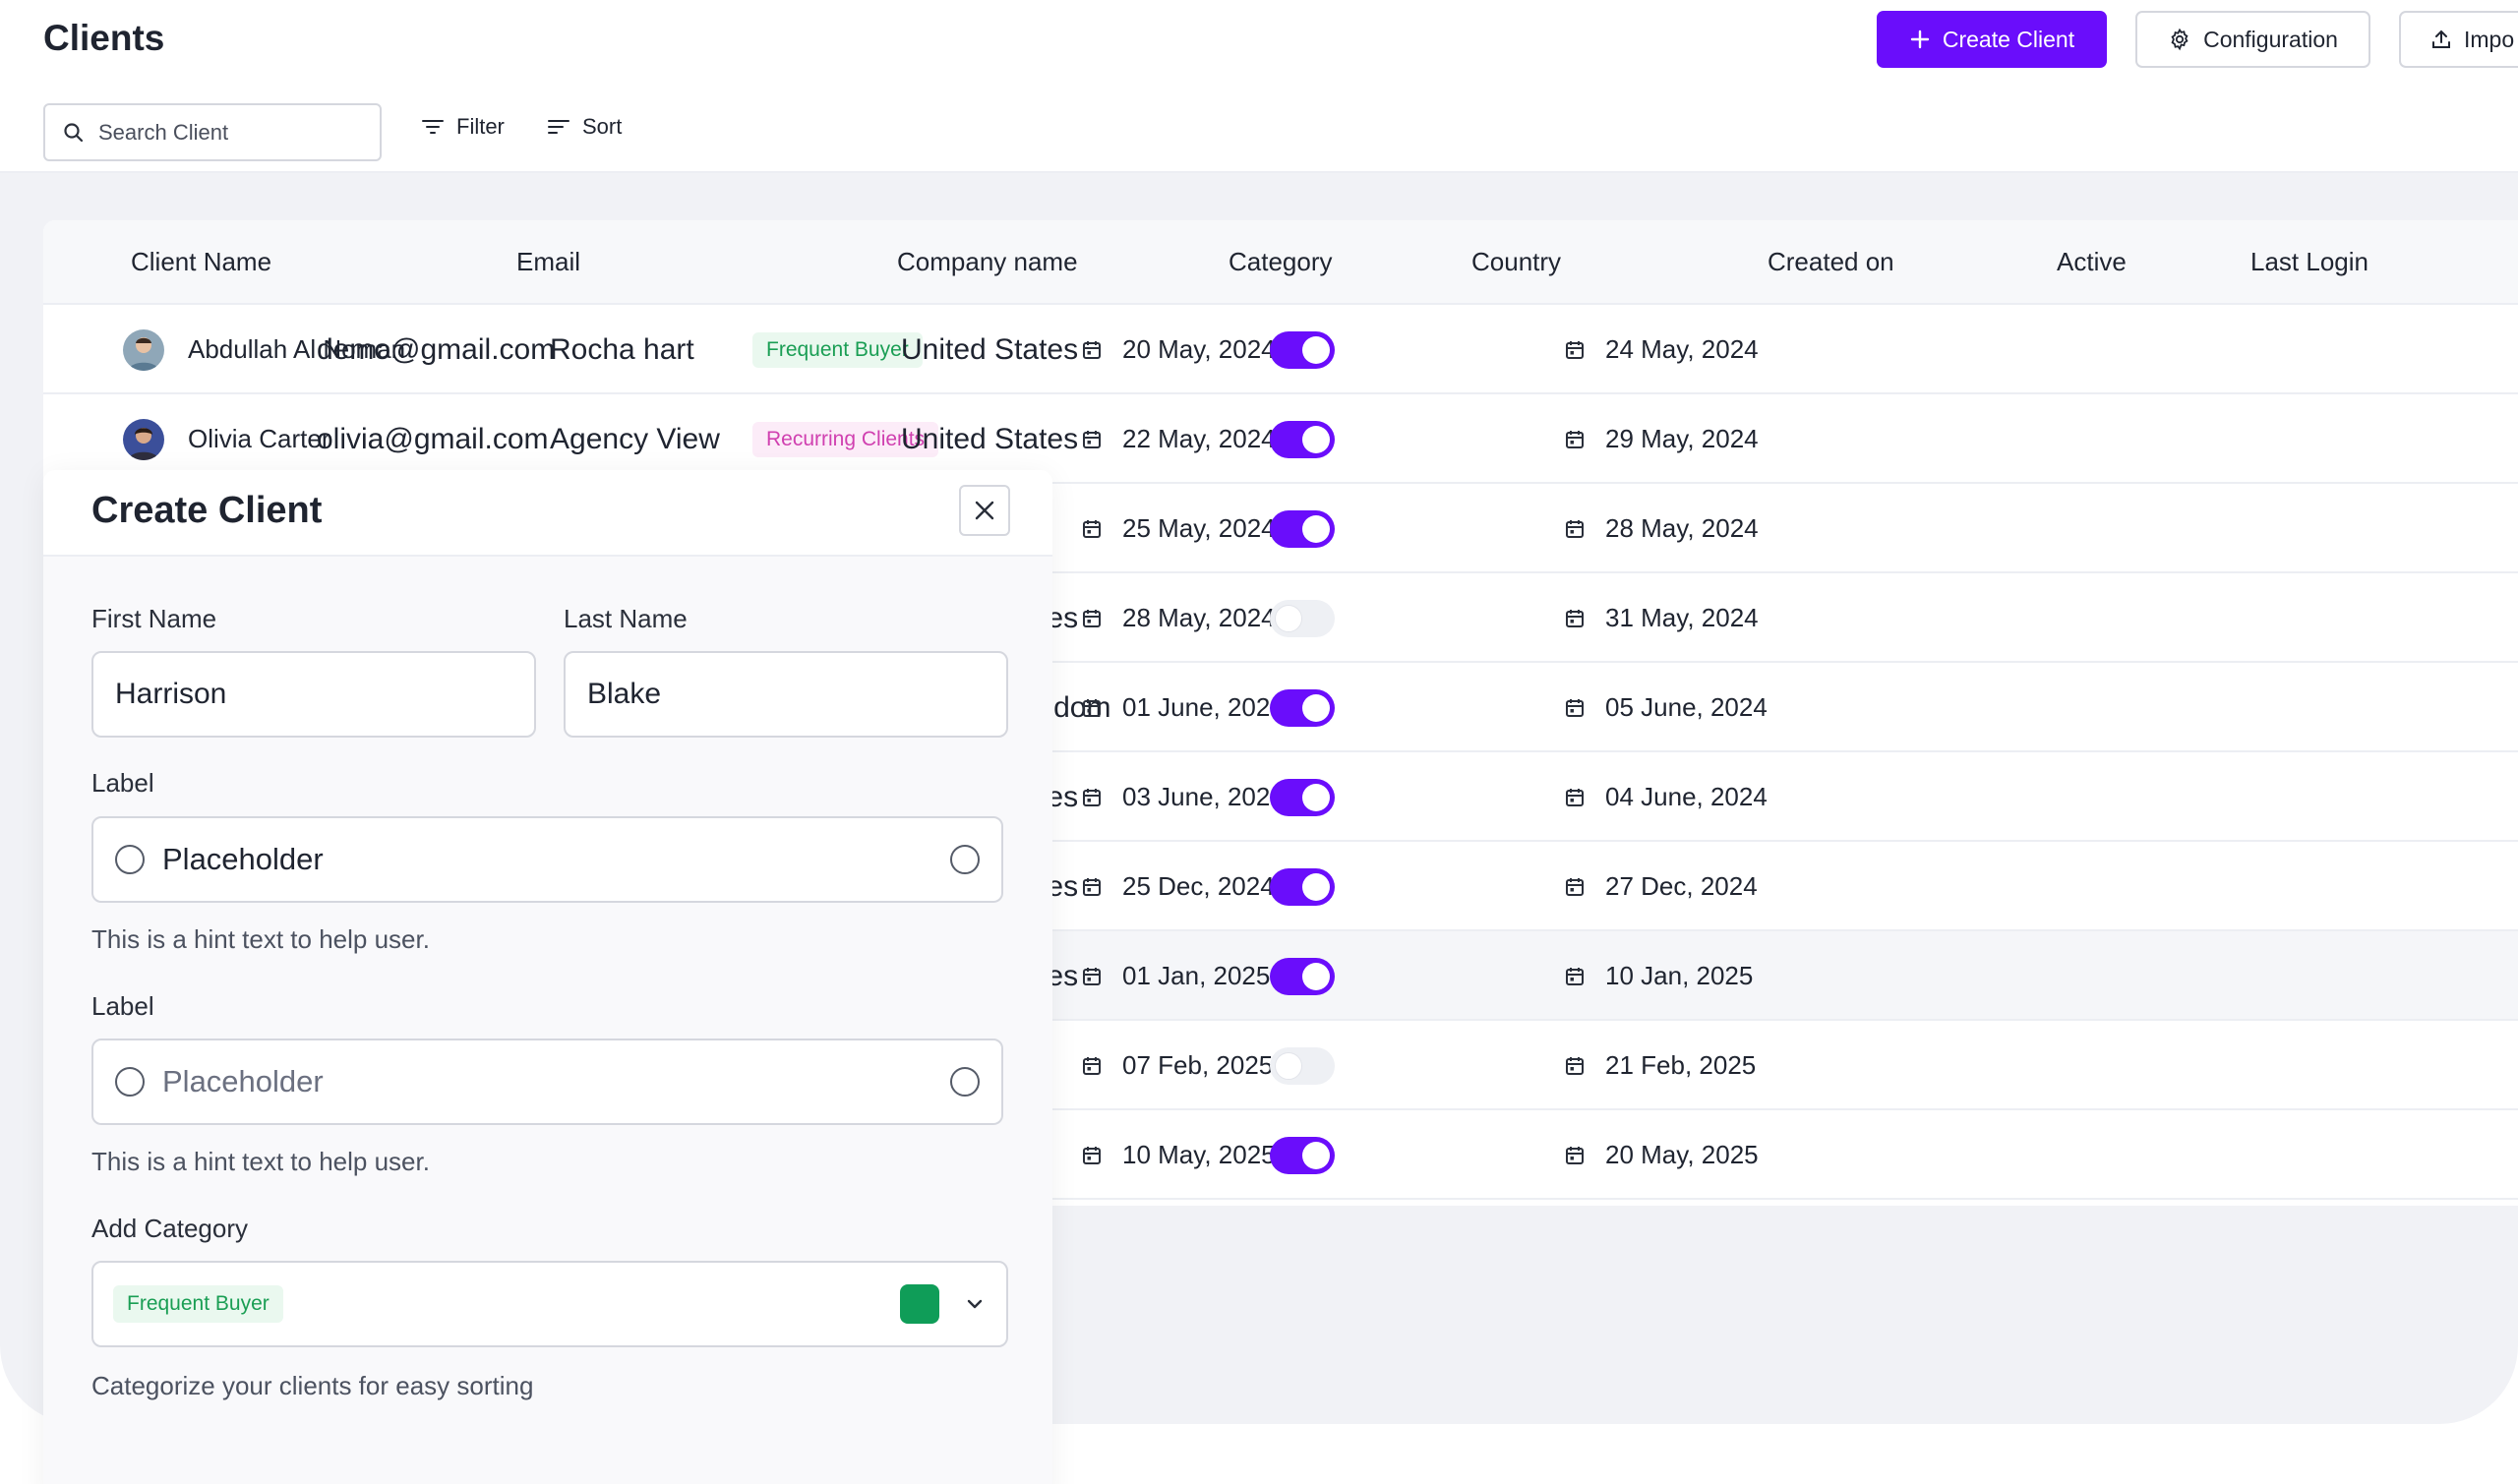 The width and height of the screenshot is (2518, 1484). Describe the element at coordinates (1682, 618) in the screenshot. I see `last-login-date: 31 May, 2024` at that location.